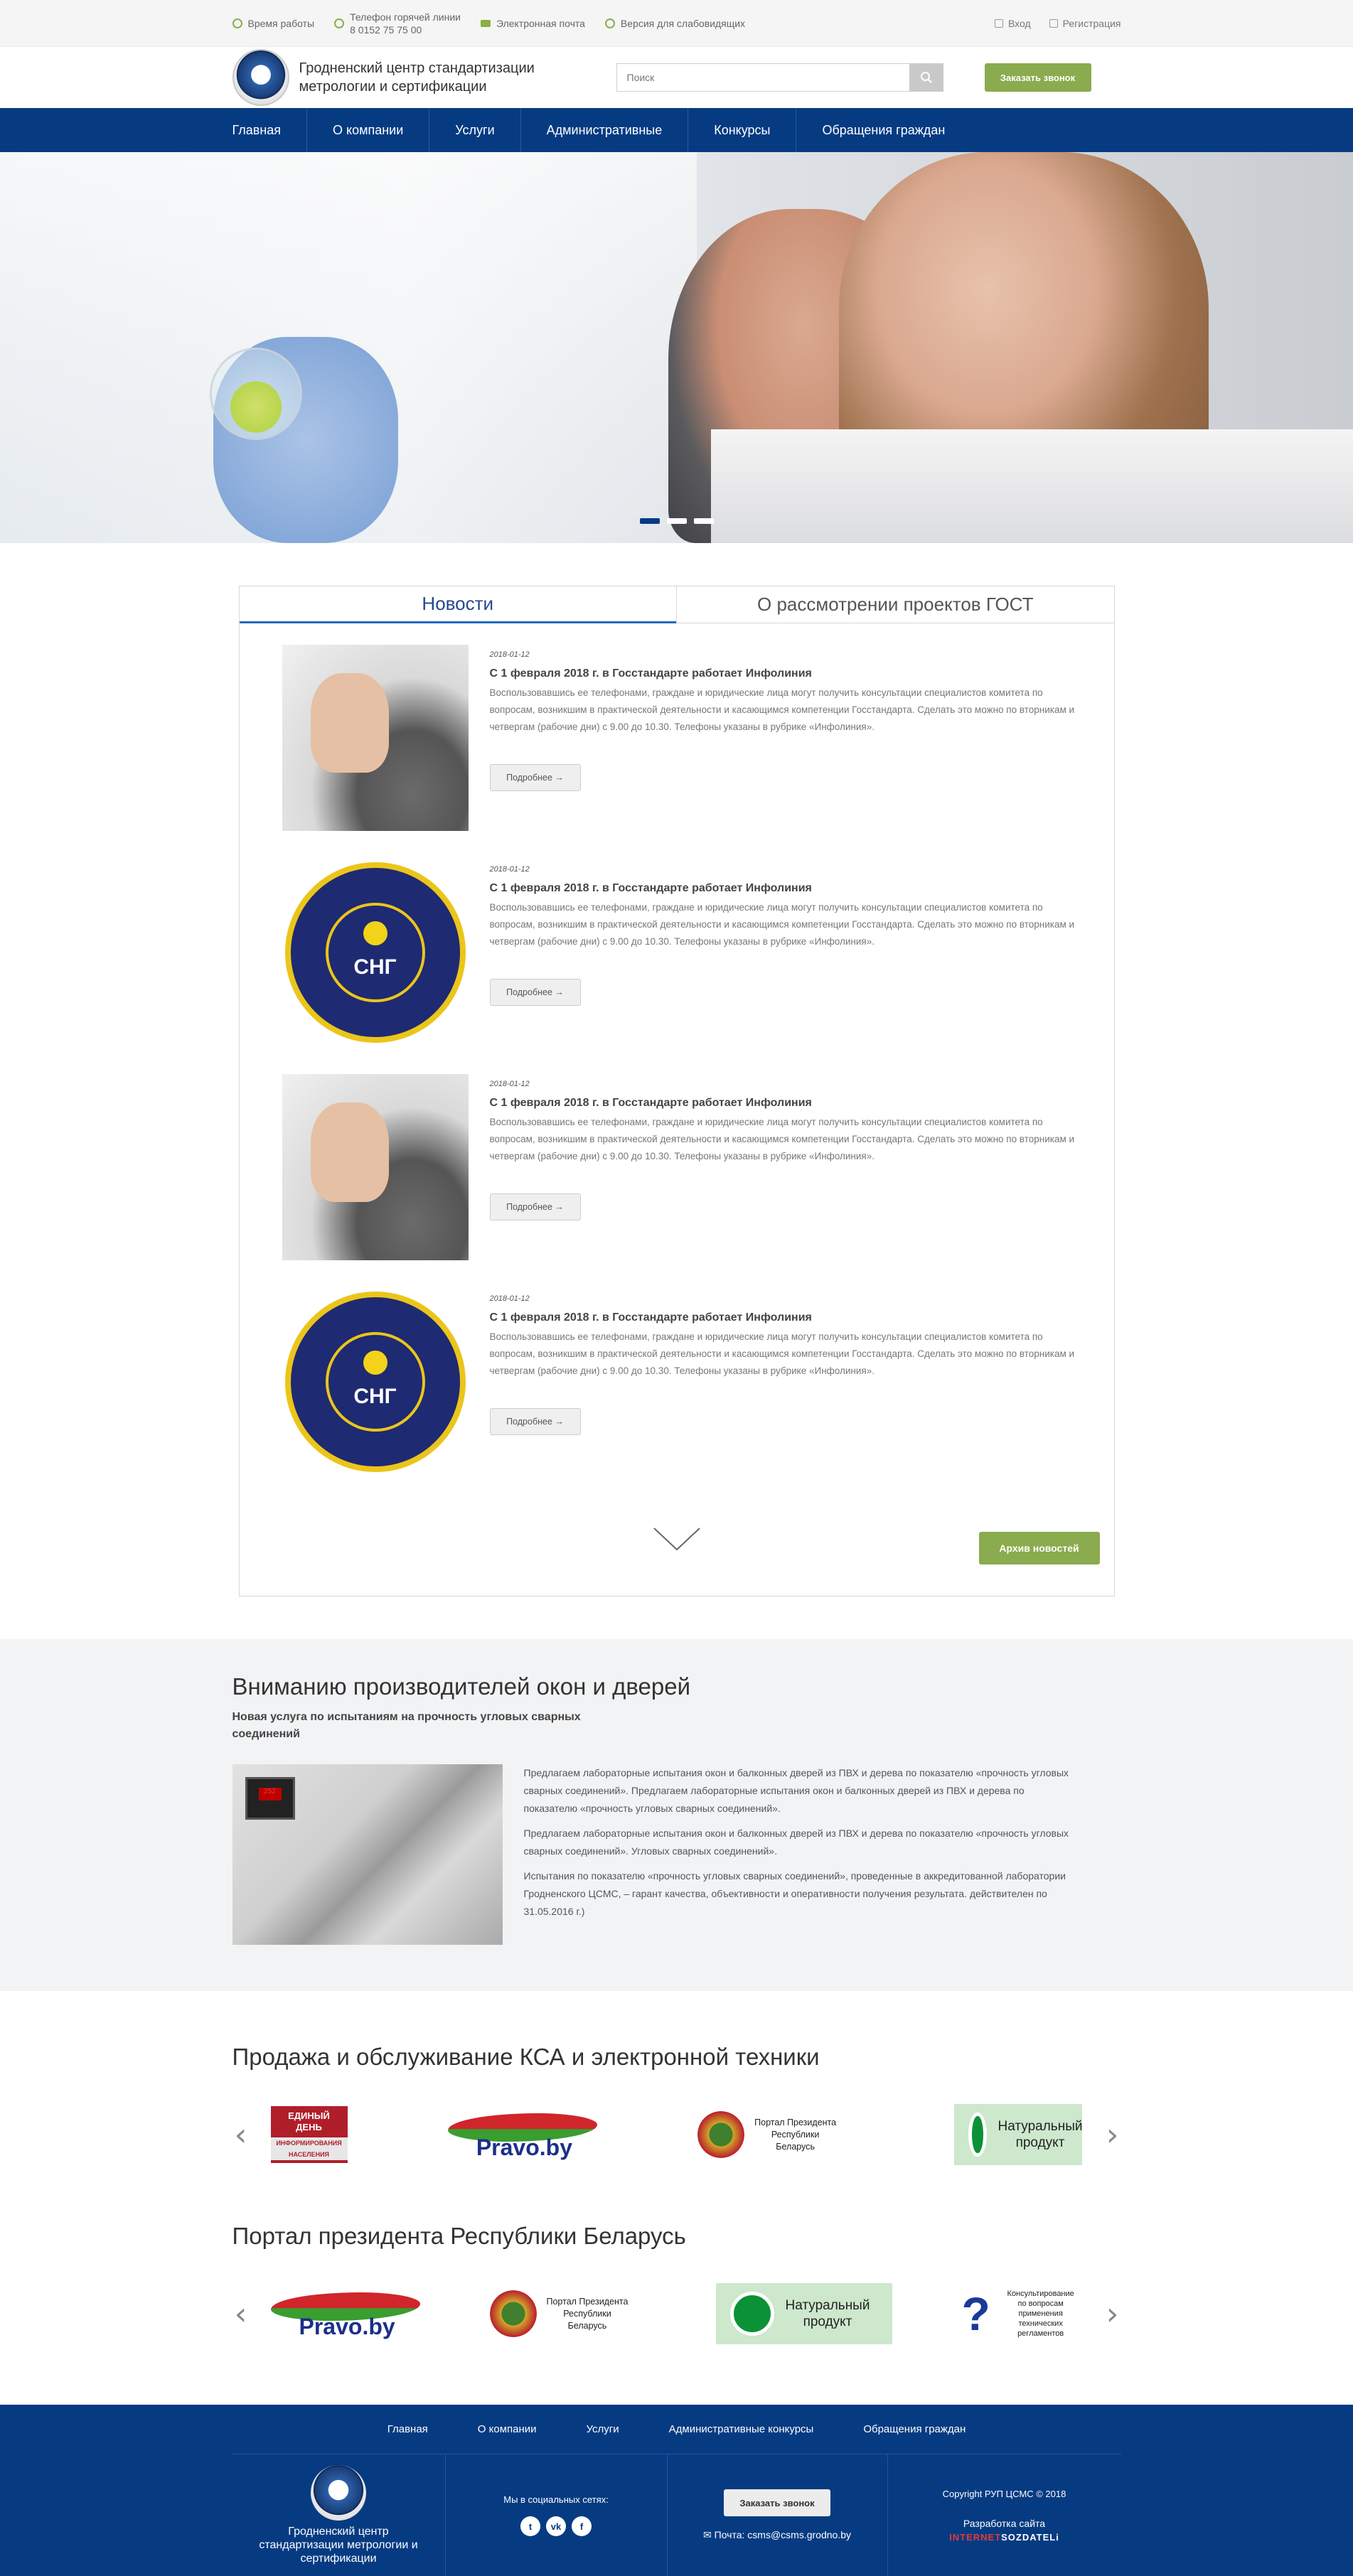 The width and height of the screenshot is (1353, 2576). I want to click on nav-item-about: О компании, so click(368, 130).